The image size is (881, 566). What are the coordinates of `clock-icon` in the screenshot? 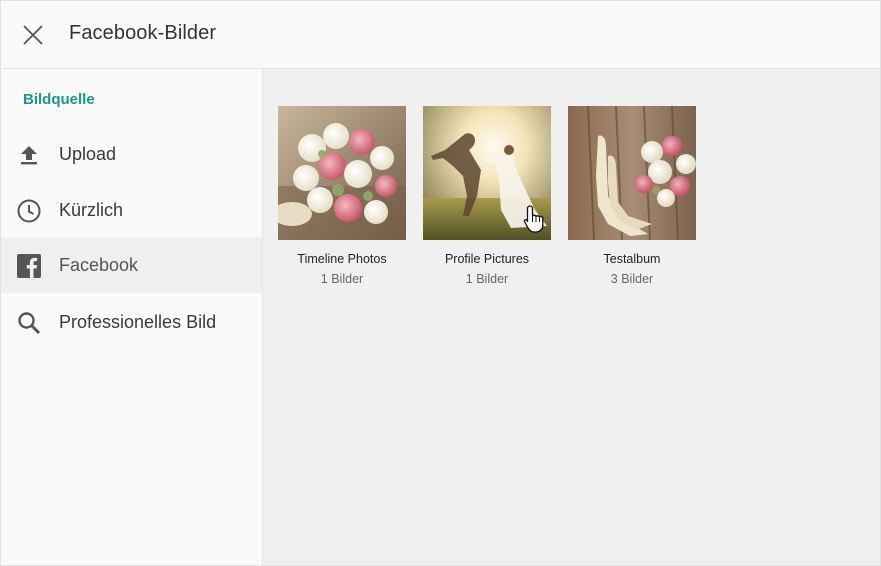 It's located at (29, 211).